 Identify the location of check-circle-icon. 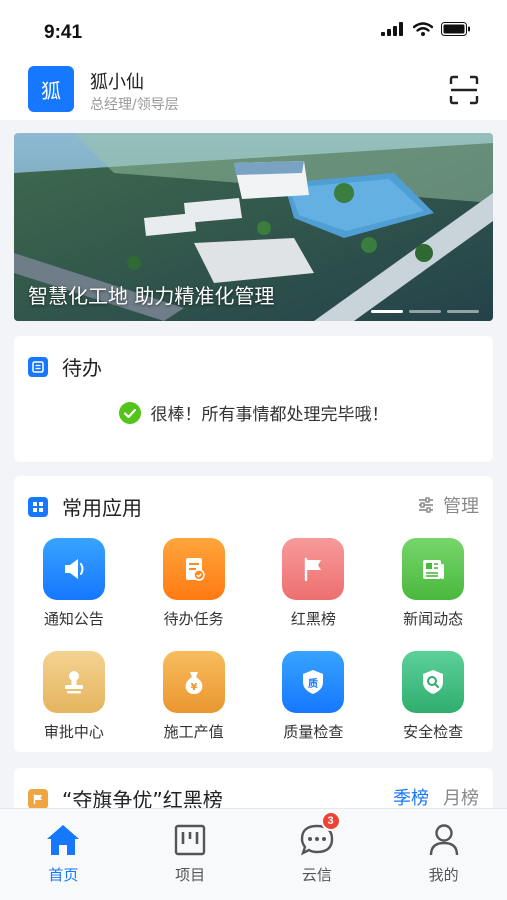
(129, 412).